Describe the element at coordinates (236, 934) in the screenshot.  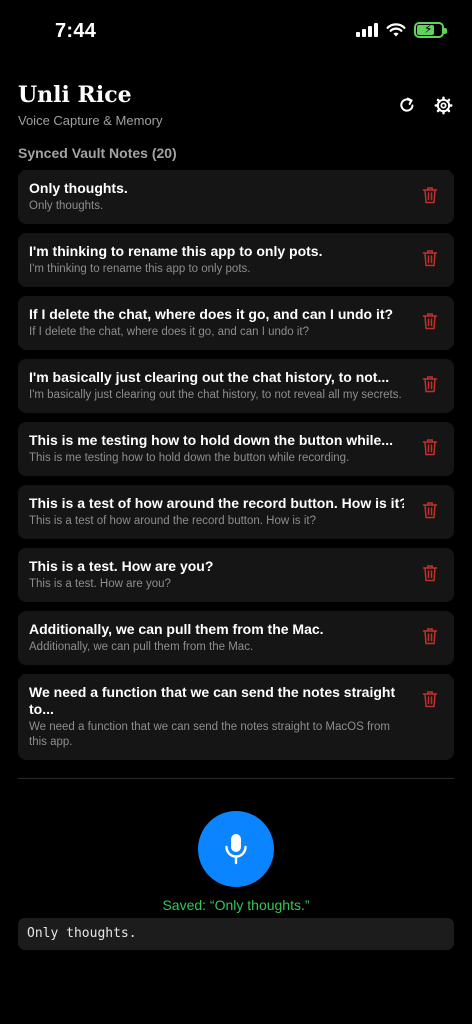
I see `transcript-box: Only thoughts.` at that location.